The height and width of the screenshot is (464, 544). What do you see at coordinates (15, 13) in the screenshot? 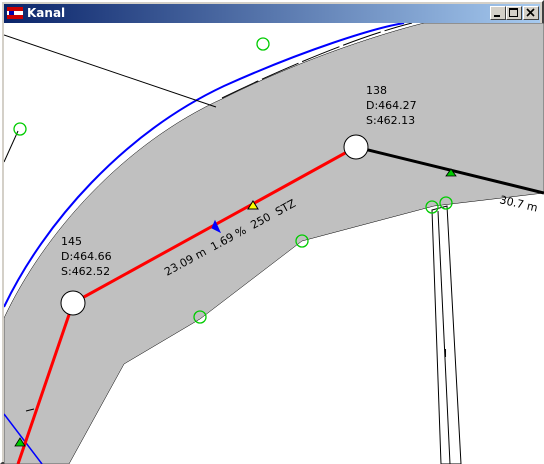
I see `app-icon` at bounding box center [15, 13].